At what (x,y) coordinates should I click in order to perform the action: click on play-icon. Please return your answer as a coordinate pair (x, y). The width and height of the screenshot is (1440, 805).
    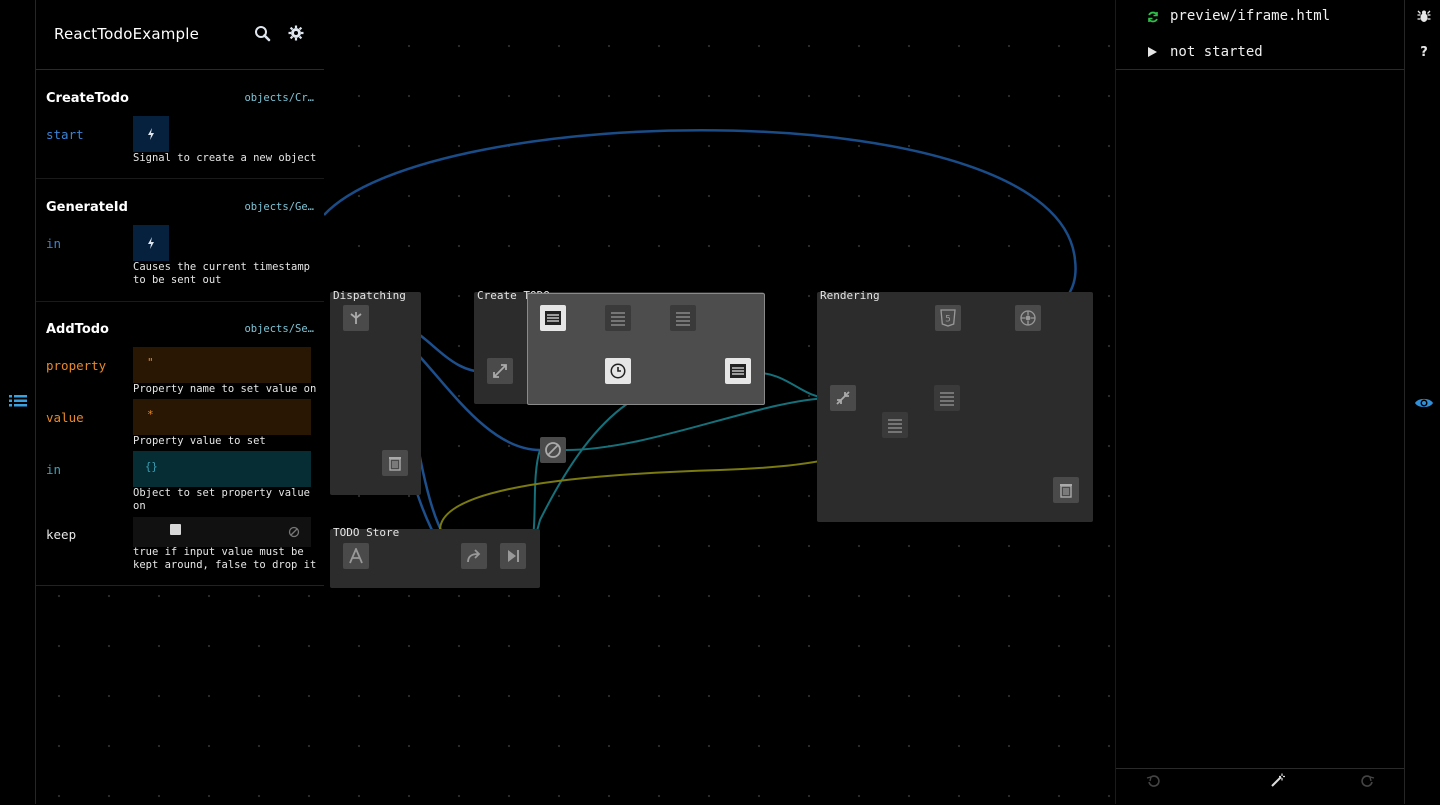
    Looking at the image, I should click on (1152, 52).